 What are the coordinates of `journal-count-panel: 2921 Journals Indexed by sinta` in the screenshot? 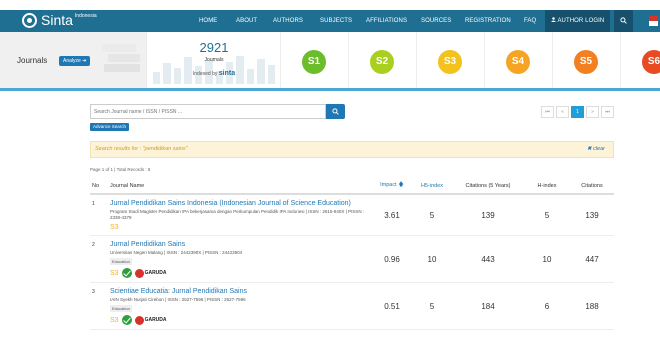 It's located at (213, 60).